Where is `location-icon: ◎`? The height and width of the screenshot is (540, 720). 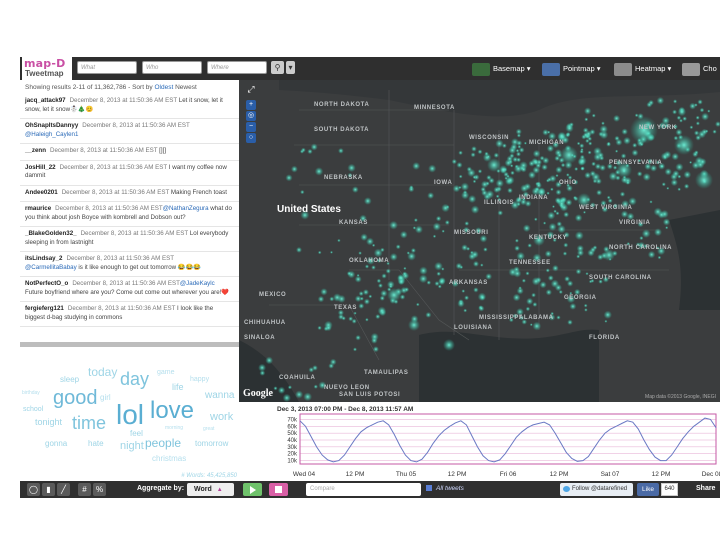
location-icon: ◎ is located at coordinates (251, 116).